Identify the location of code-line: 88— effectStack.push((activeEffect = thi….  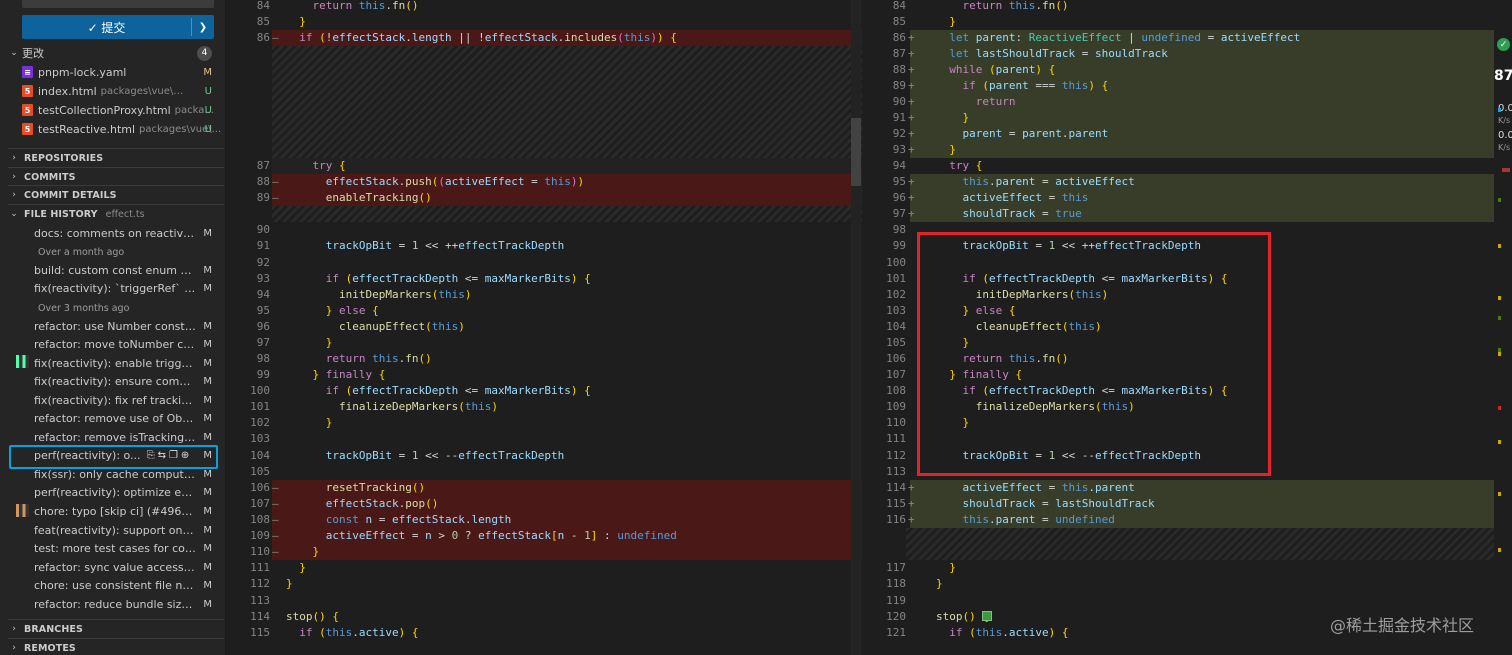
(547, 182).